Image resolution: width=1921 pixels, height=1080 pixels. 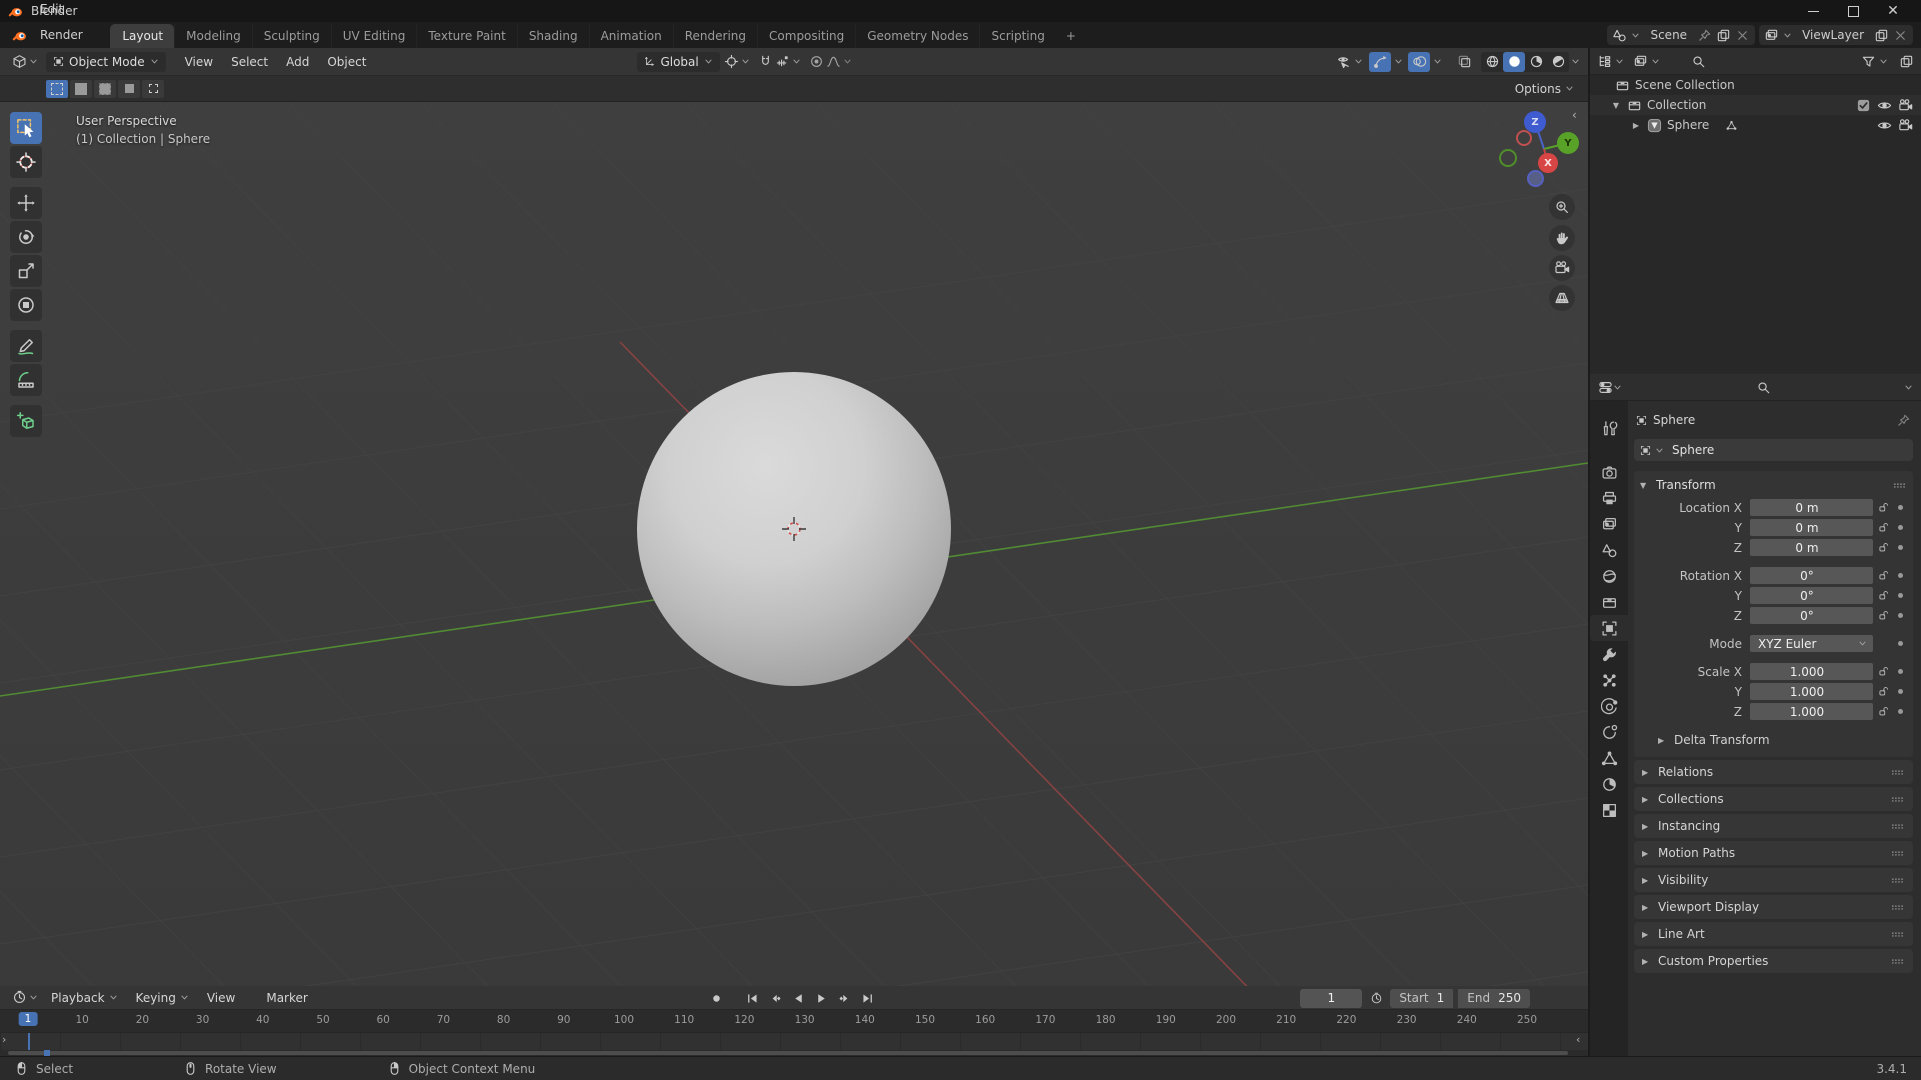 I want to click on ruler-tick: 190, so click(x=1166, y=1020).